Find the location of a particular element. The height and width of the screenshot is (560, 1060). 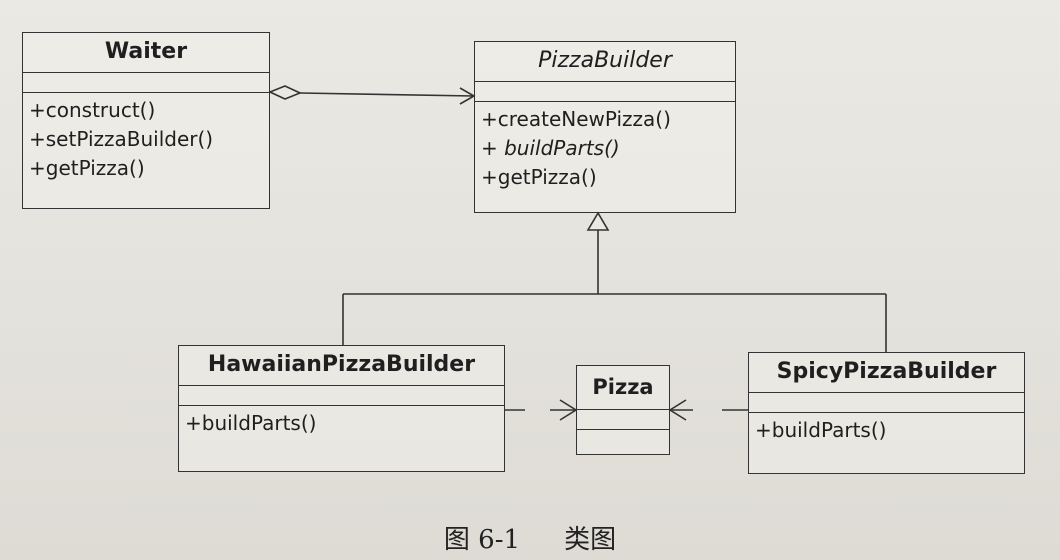

class-spicy-pizza-builder: SpicyPizzaBuilder +buildParts() is located at coordinates (886, 413).